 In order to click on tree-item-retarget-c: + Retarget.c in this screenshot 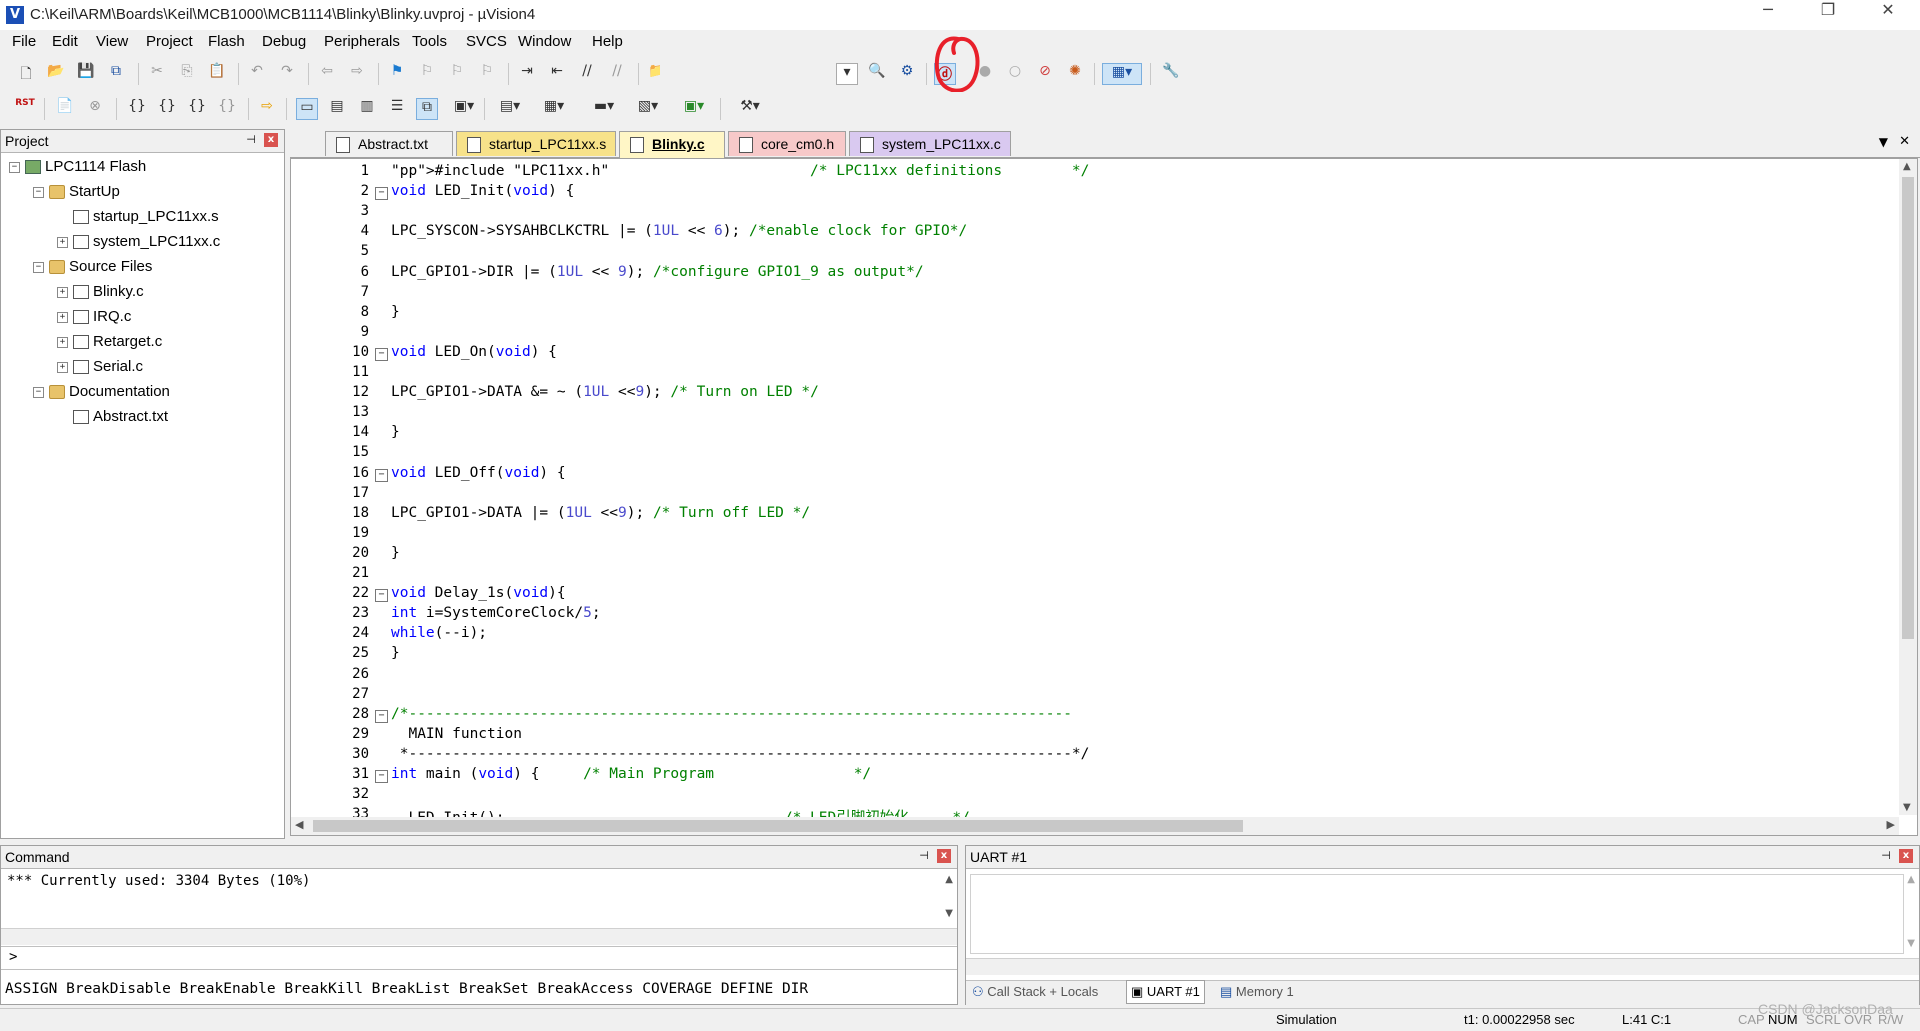, I will do `click(109, 342)`.